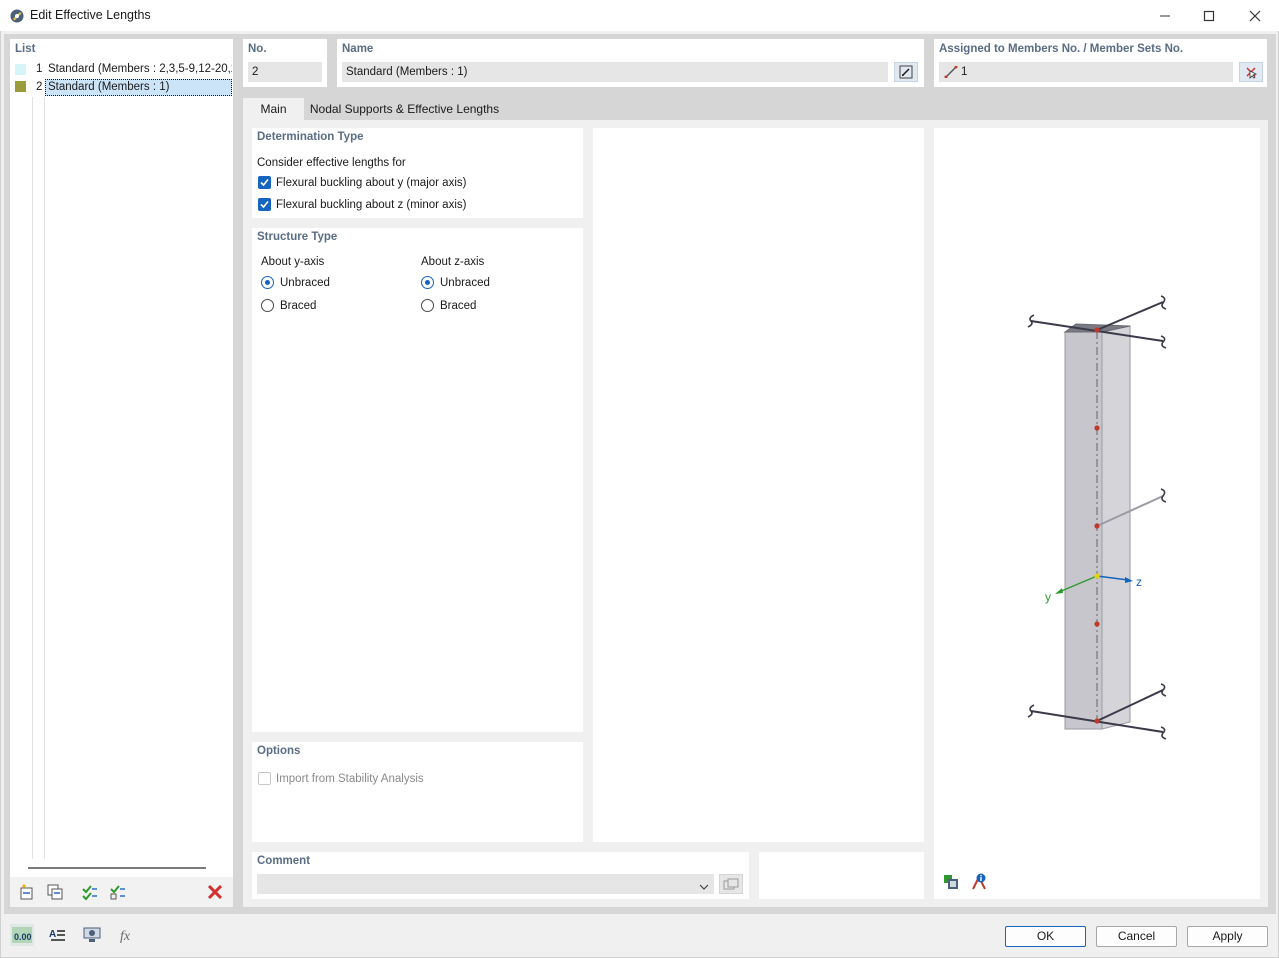  I want to click on tab-nodal-supports: Nodal Supports & Effective Lengths, so click(404, 109).